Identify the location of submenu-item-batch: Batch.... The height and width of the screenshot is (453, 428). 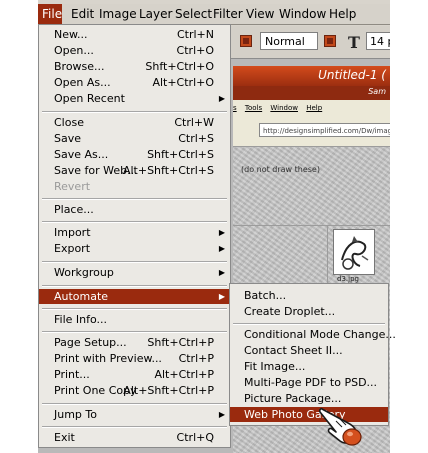
(309, 296).